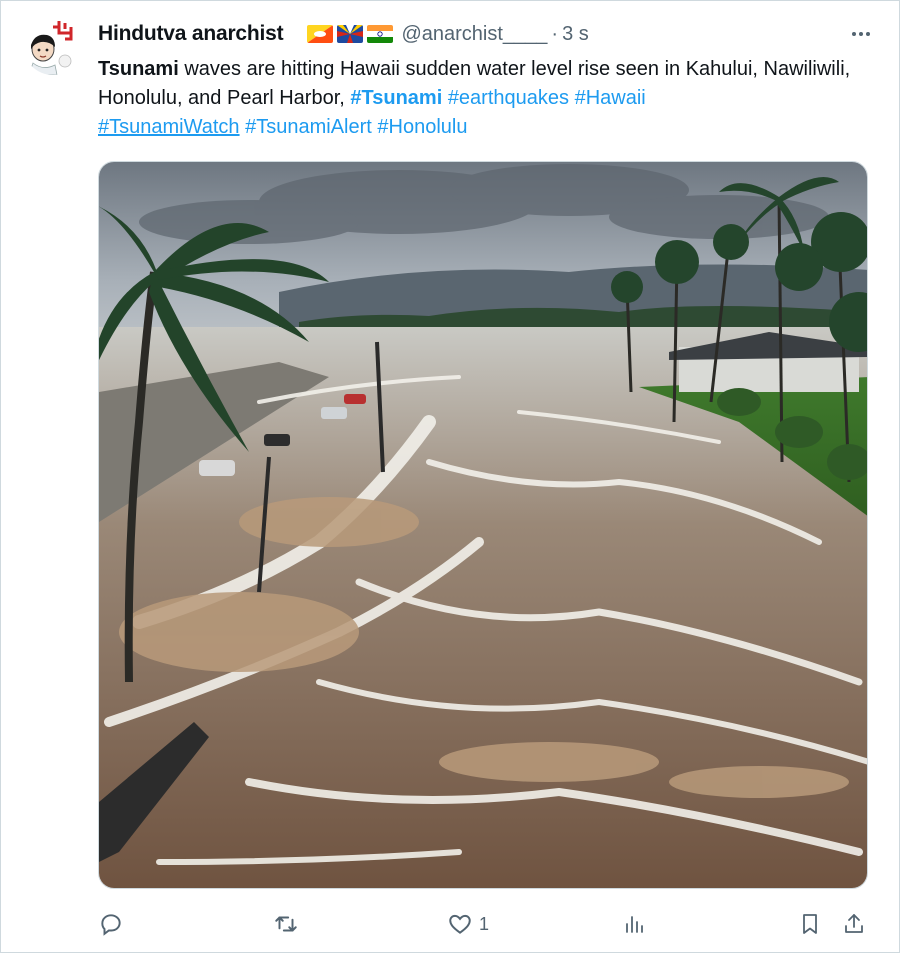  What do you see at coordinates (474, 34) in the screenshot?
I see `user-handle: @anarchist____` at bounding box center [474, 34].